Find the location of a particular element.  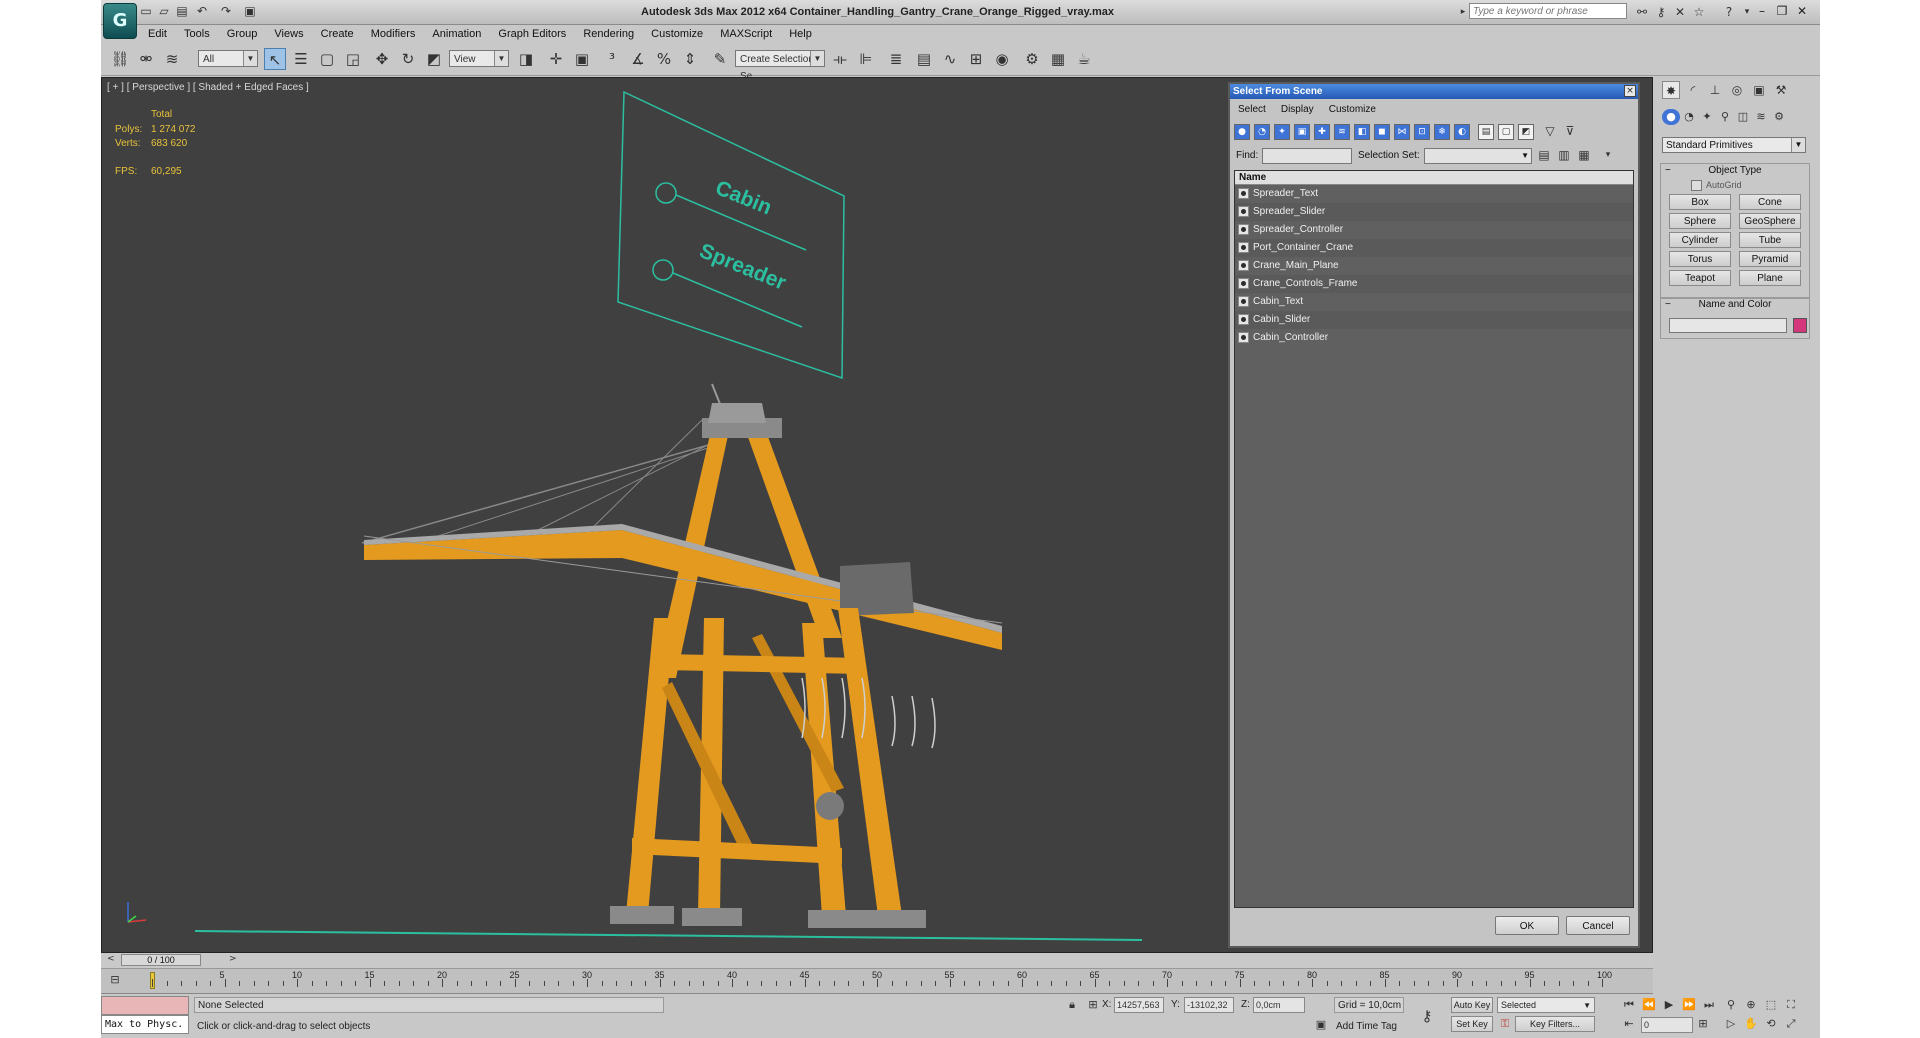

bind-space-warp-icon: ≋ is located at coordinates (172, 59).